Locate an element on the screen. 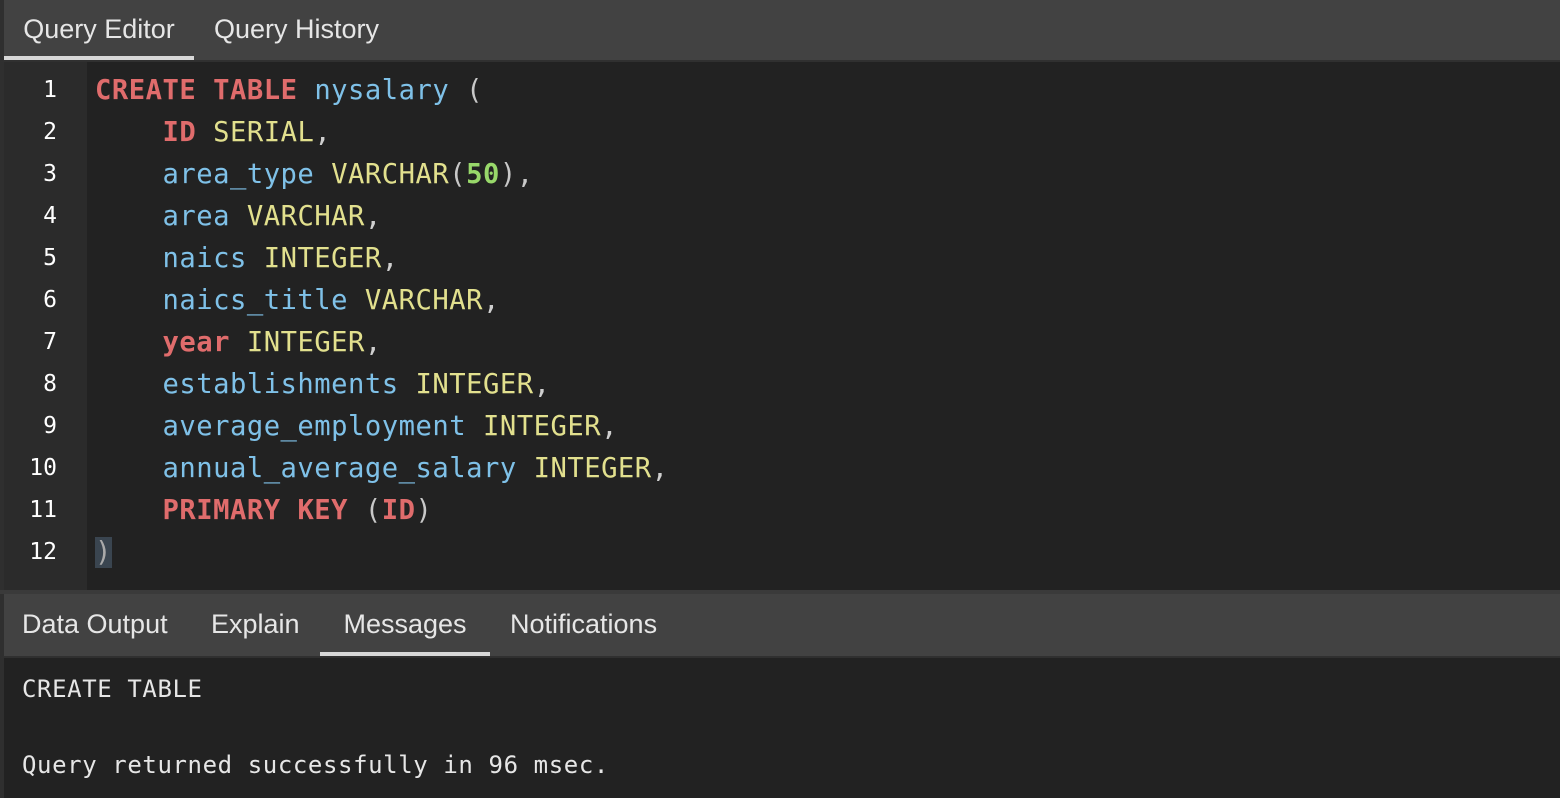 The height and width of the screenshot is (798, 1560). message-status: Query returned successfully in 96 msec. is located at coordinates (315, 765).